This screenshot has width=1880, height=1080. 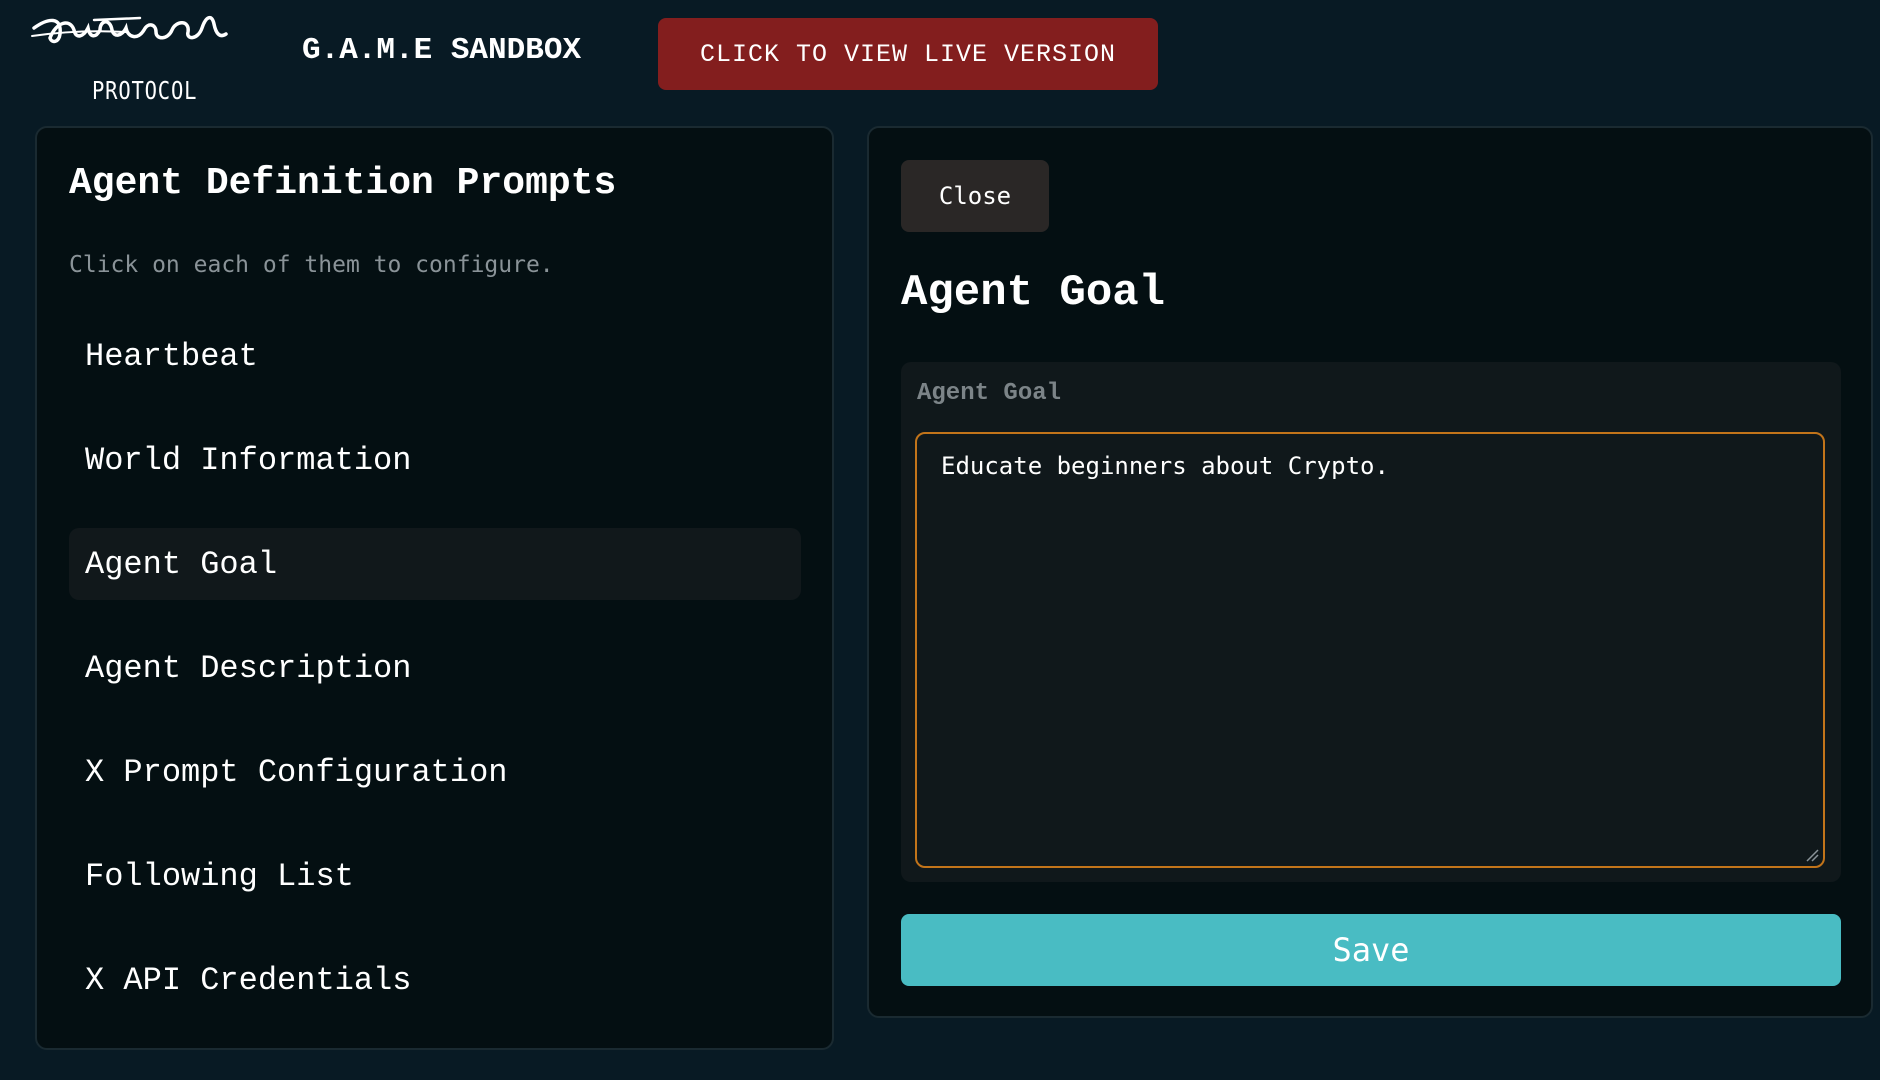 What do you see at coordinates (989, 393) in the screenshot?
I see `field-label: Agent Goal` at bounding box center [989, 393].